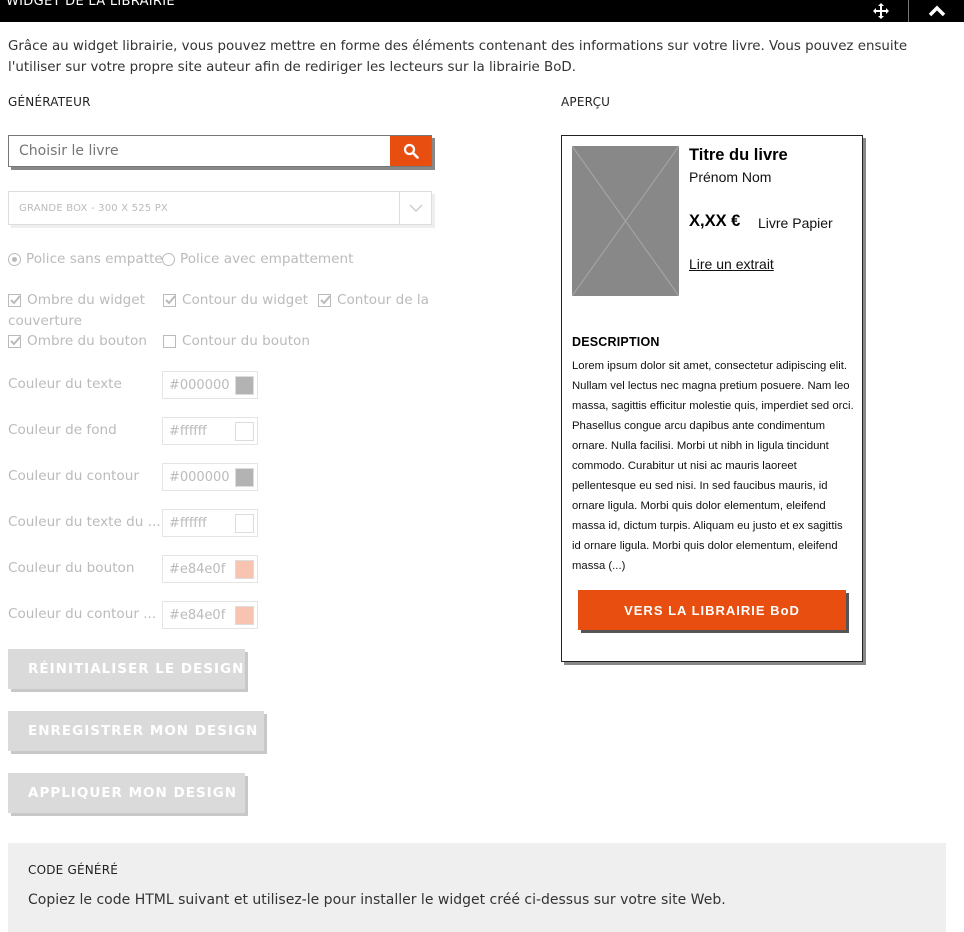  I want to click on checkbox-cover-border-continued: couverture, so click(45, 321).